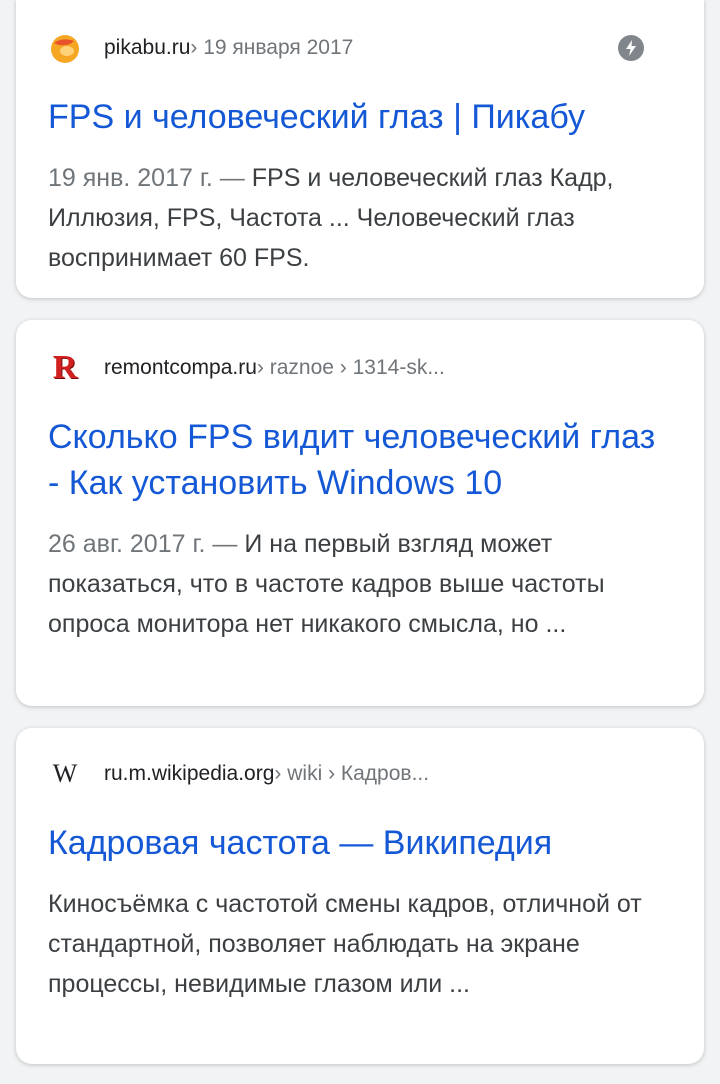 This screenshot has height=1084, width=720. Describe the element at coordinates (65, 367) in the screenshot. I see `remontcompa-logo-icon: R` at that location.